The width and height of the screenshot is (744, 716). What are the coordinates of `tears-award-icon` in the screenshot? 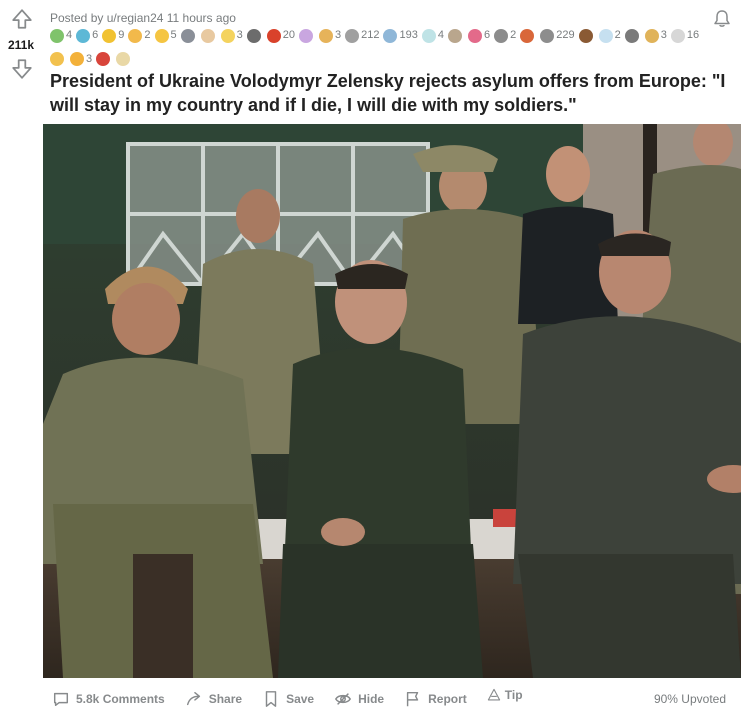 It's located at (390, 35).